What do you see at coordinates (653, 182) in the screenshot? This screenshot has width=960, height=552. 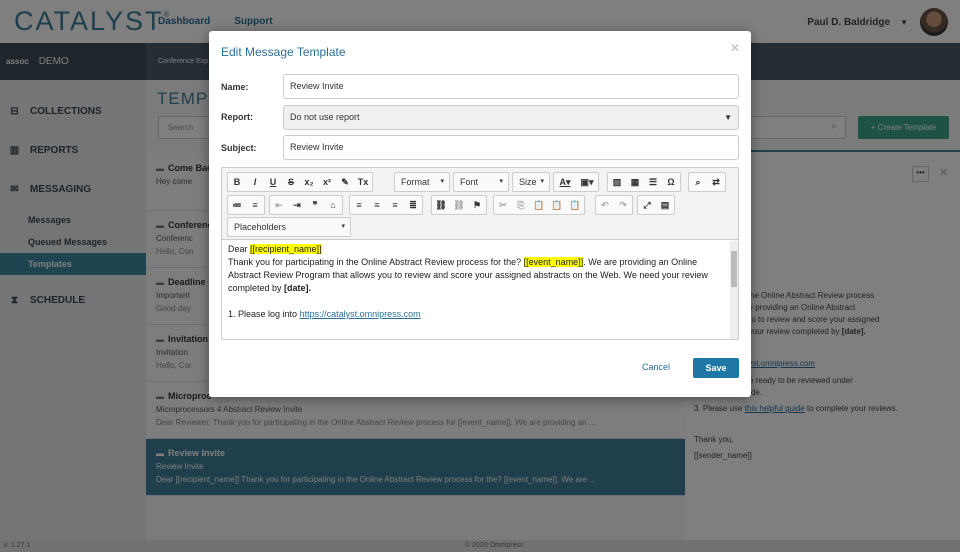 I see `horizontal-line-icon: ☰` at bounding box center [653, 182].